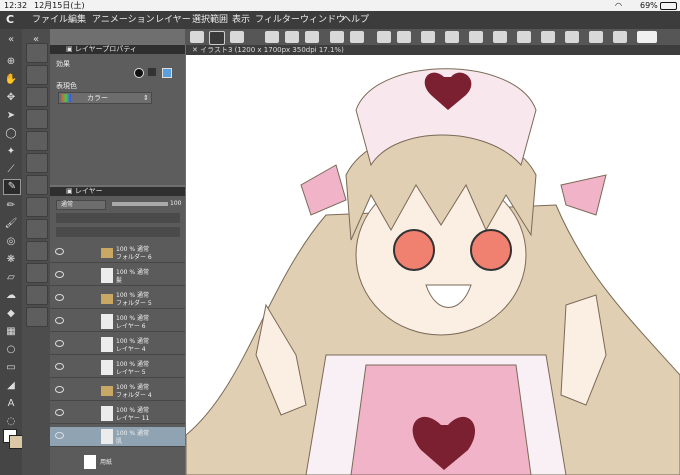  Describe the element at coordinates (237, 37) in the screenshot. I see `spiral-icon` at that location.